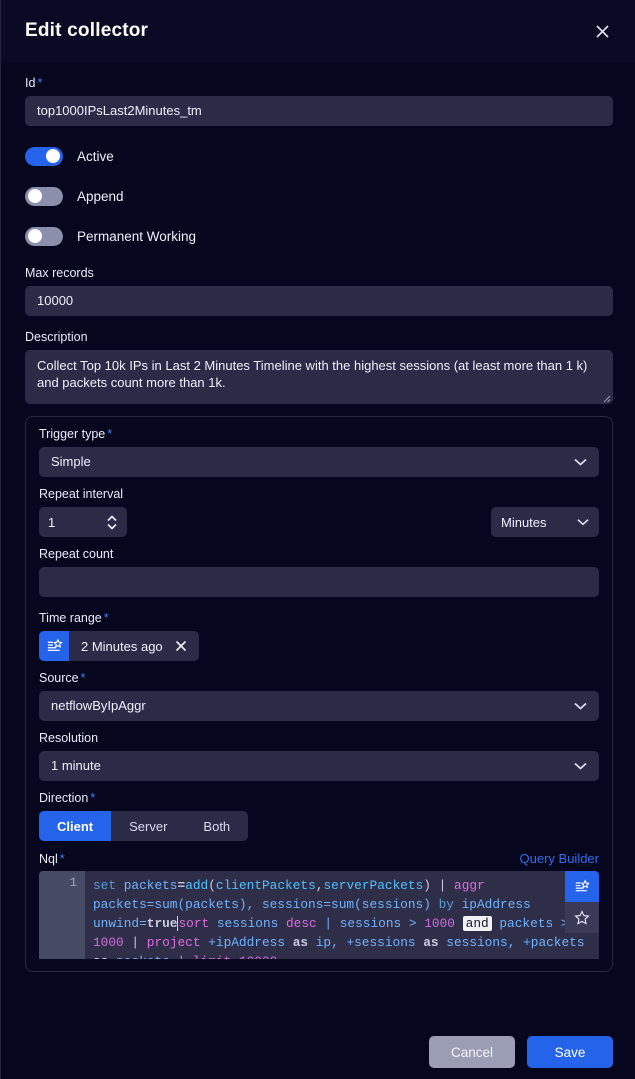 The width and height of the screenshot is (635, 1079). What do you see at coordinates (122, 646) in the screenshot?
I see `time-range-chip-text: 2 Minutes ago` at bounding box center [122, 646].